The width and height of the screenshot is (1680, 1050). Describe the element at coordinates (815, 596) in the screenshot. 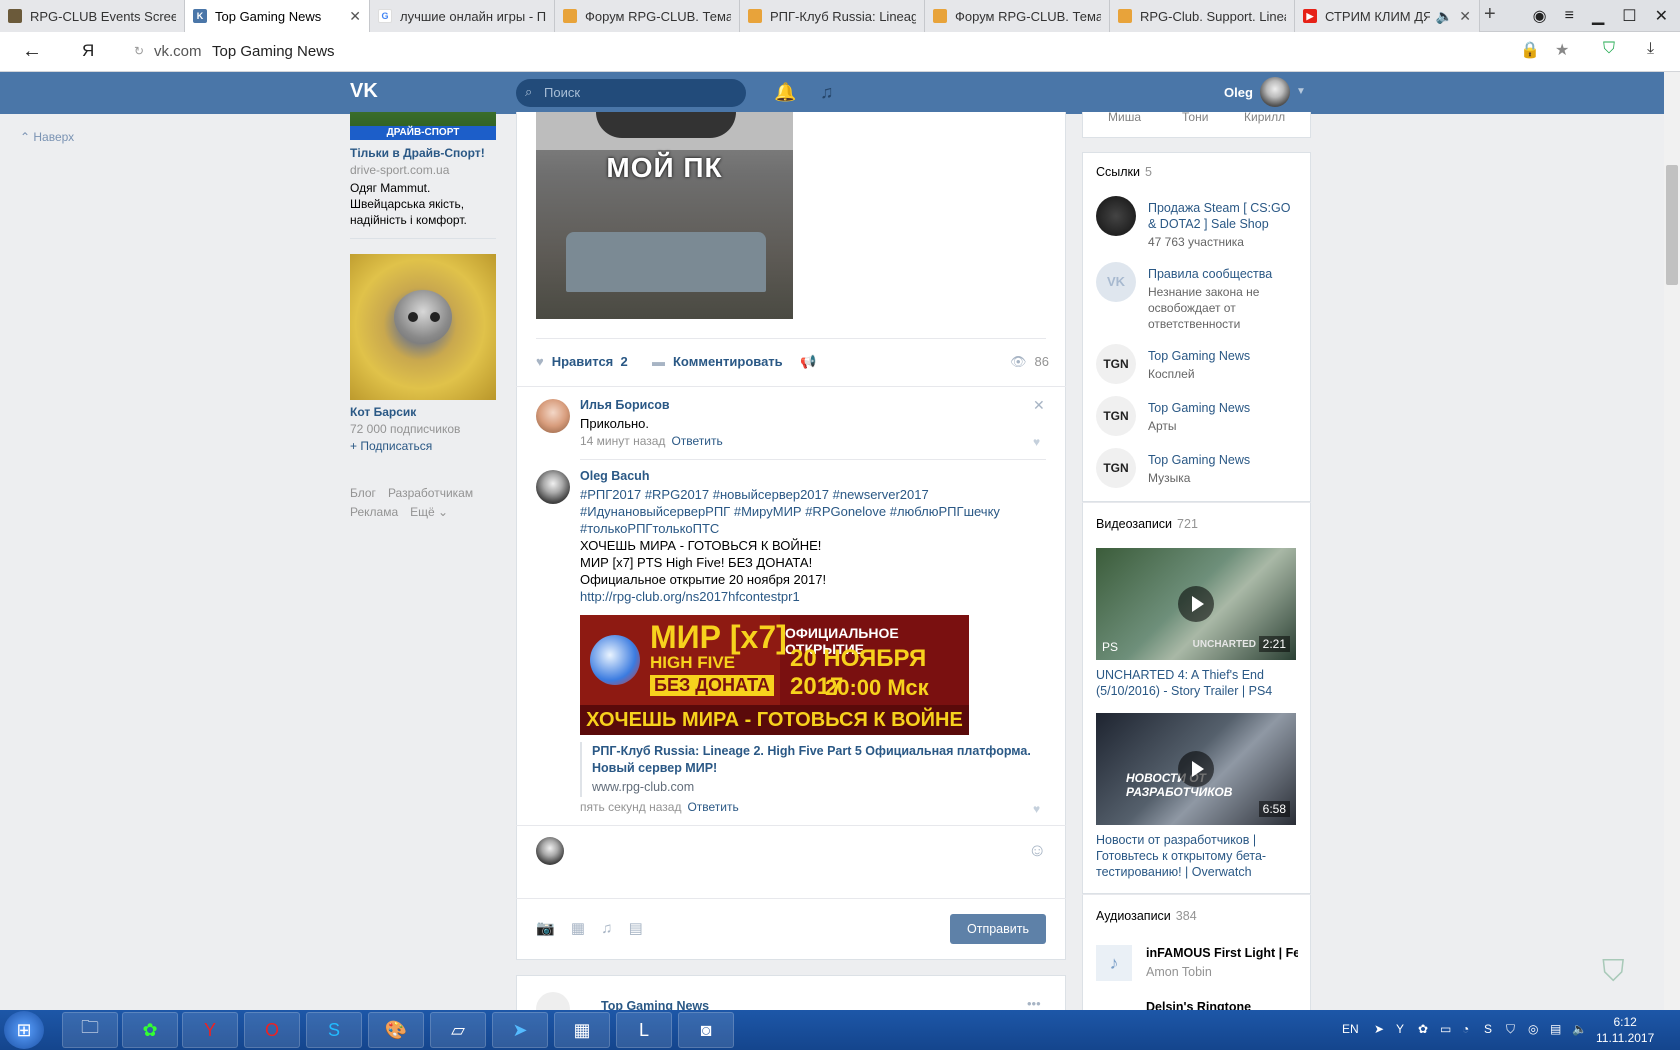

I see `comment-link: http://rpg-club.org/ns2017hfcontestpr1` at that location.